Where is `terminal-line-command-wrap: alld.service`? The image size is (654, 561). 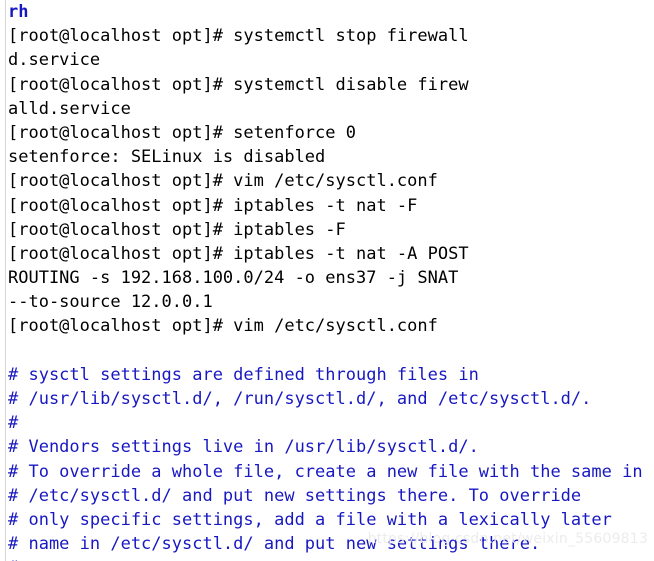 terminal-line-command-wrap: alld.service is located at coordinates (331, 109).